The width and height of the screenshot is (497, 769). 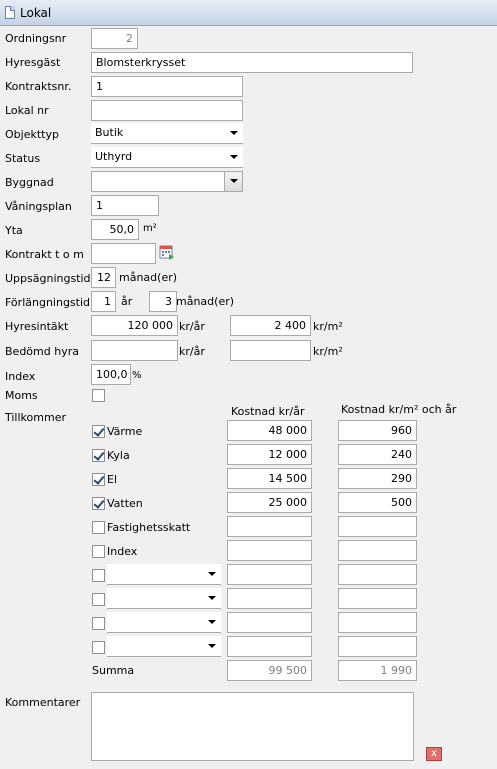 I want to click on forlangningstid-label: Förlängningstid, so click(x=48, y=302).